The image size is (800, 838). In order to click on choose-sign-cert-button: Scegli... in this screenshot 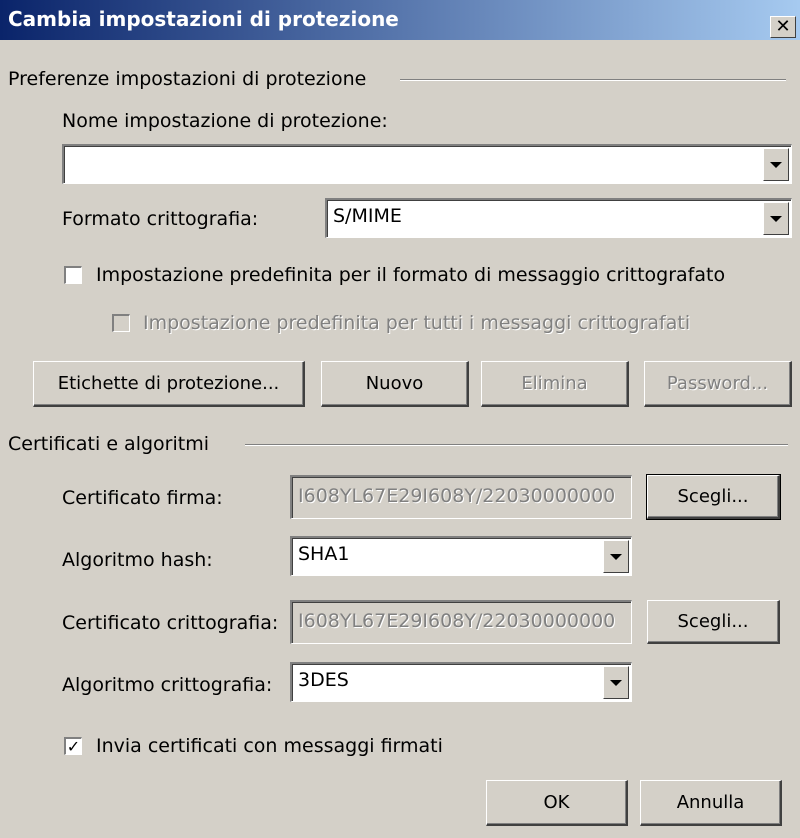, I will do `click(713, 497)`.